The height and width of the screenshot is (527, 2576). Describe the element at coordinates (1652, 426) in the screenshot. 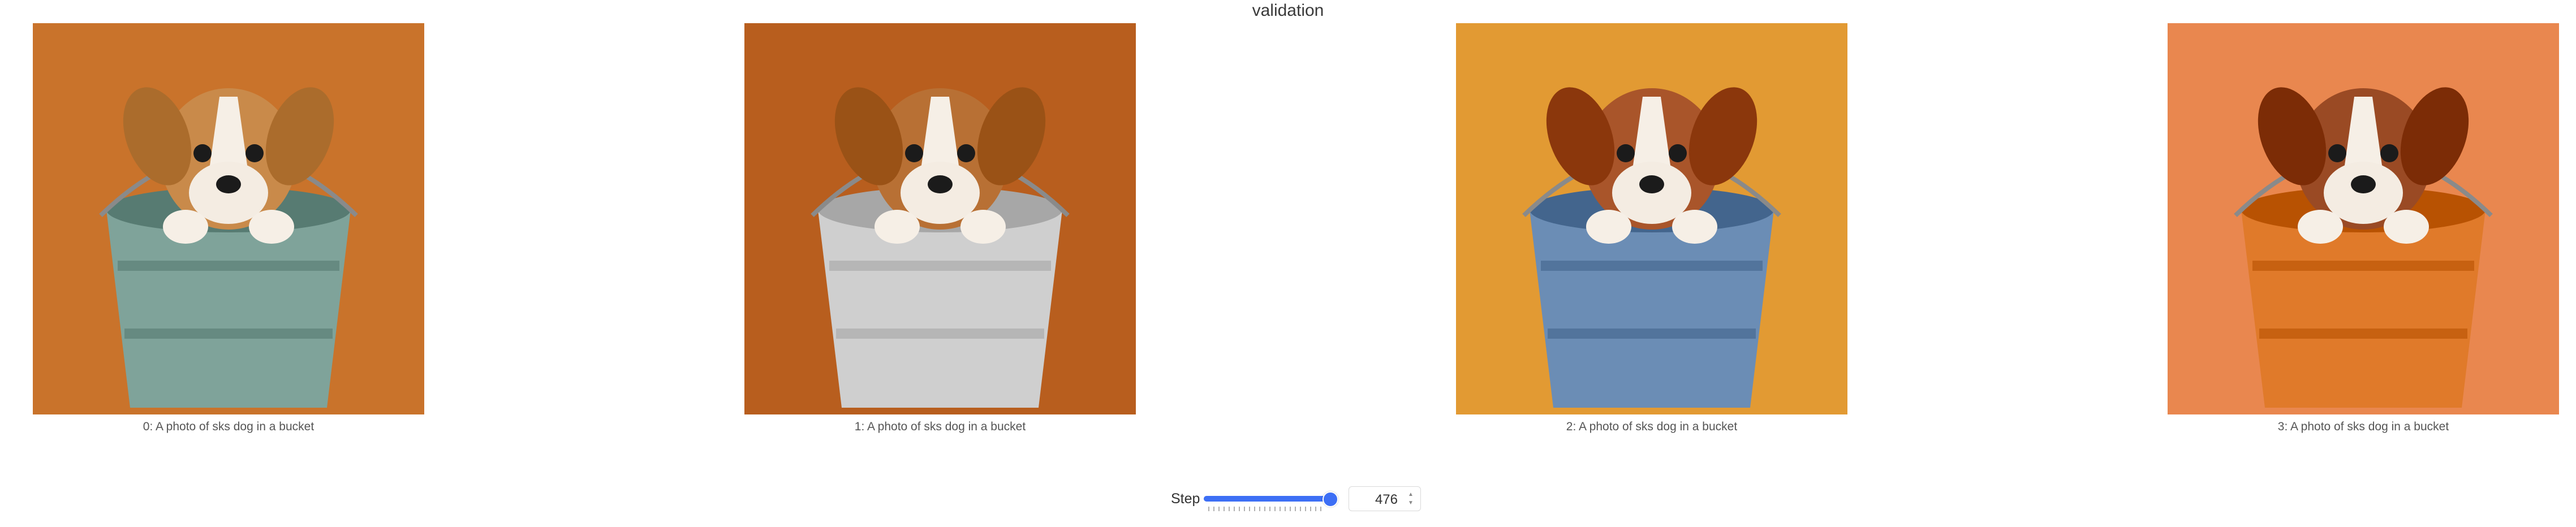

I see `image-caption: 2: A photo of sks dog in a bucket` at that location.